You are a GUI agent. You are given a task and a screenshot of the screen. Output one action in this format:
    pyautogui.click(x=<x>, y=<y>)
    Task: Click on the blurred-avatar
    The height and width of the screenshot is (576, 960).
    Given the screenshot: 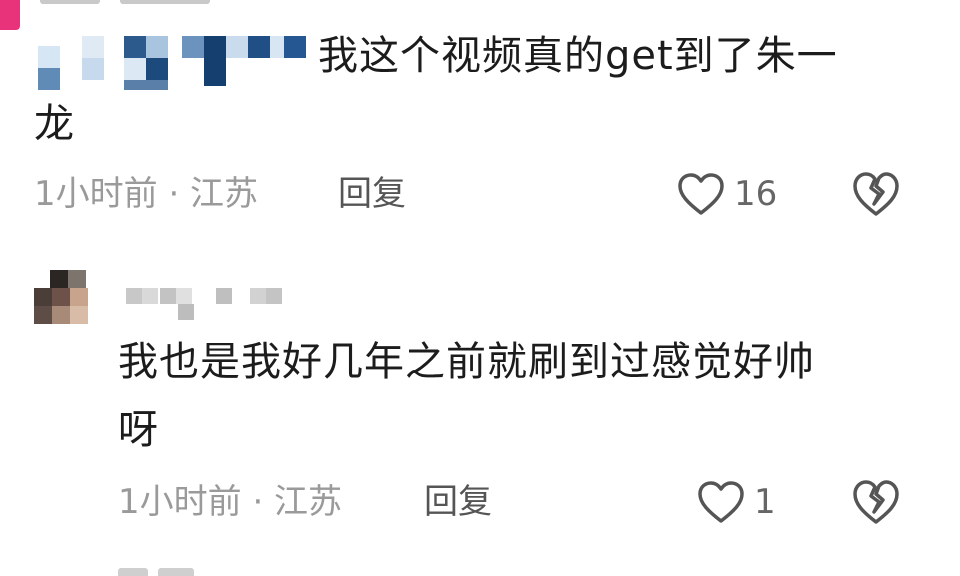 What is the action you would take?
    pyautogui.click(x=63, y=298)
    